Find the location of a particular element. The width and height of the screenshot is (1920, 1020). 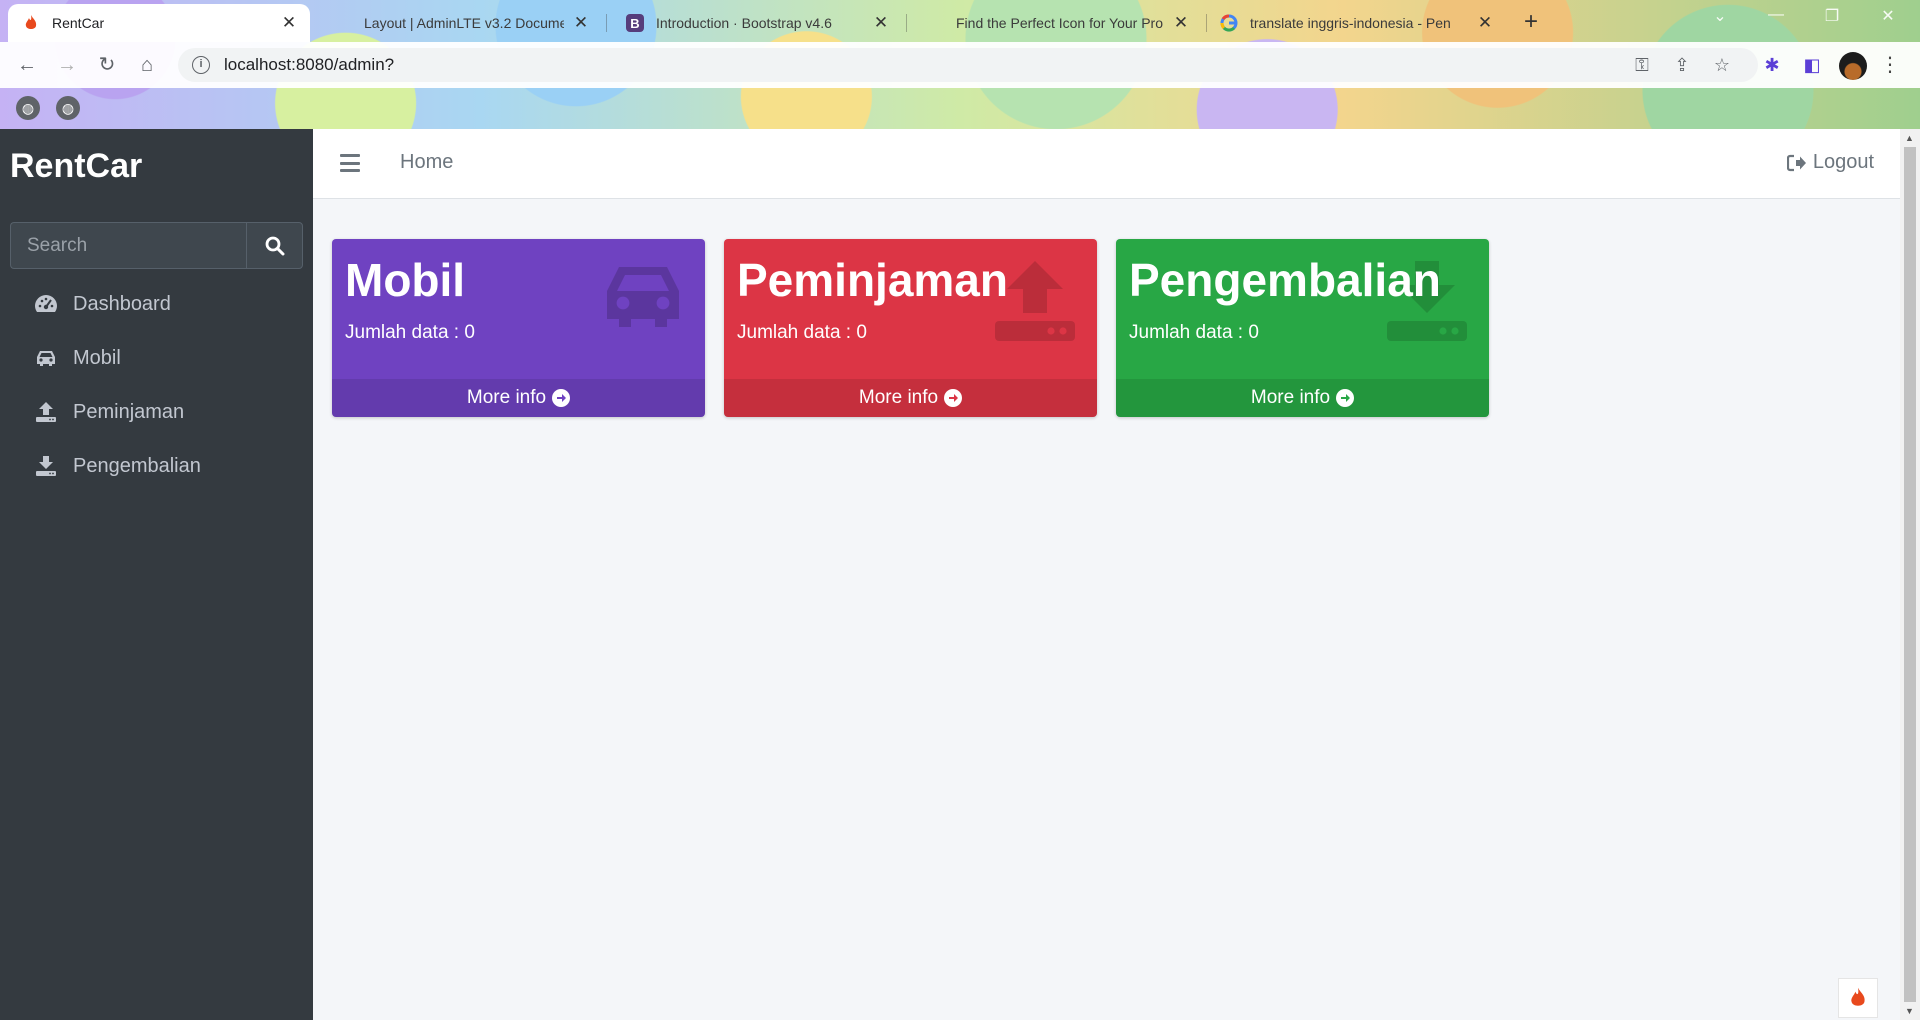

share-icon: ⇪ is located at coordinates (1682, 65).